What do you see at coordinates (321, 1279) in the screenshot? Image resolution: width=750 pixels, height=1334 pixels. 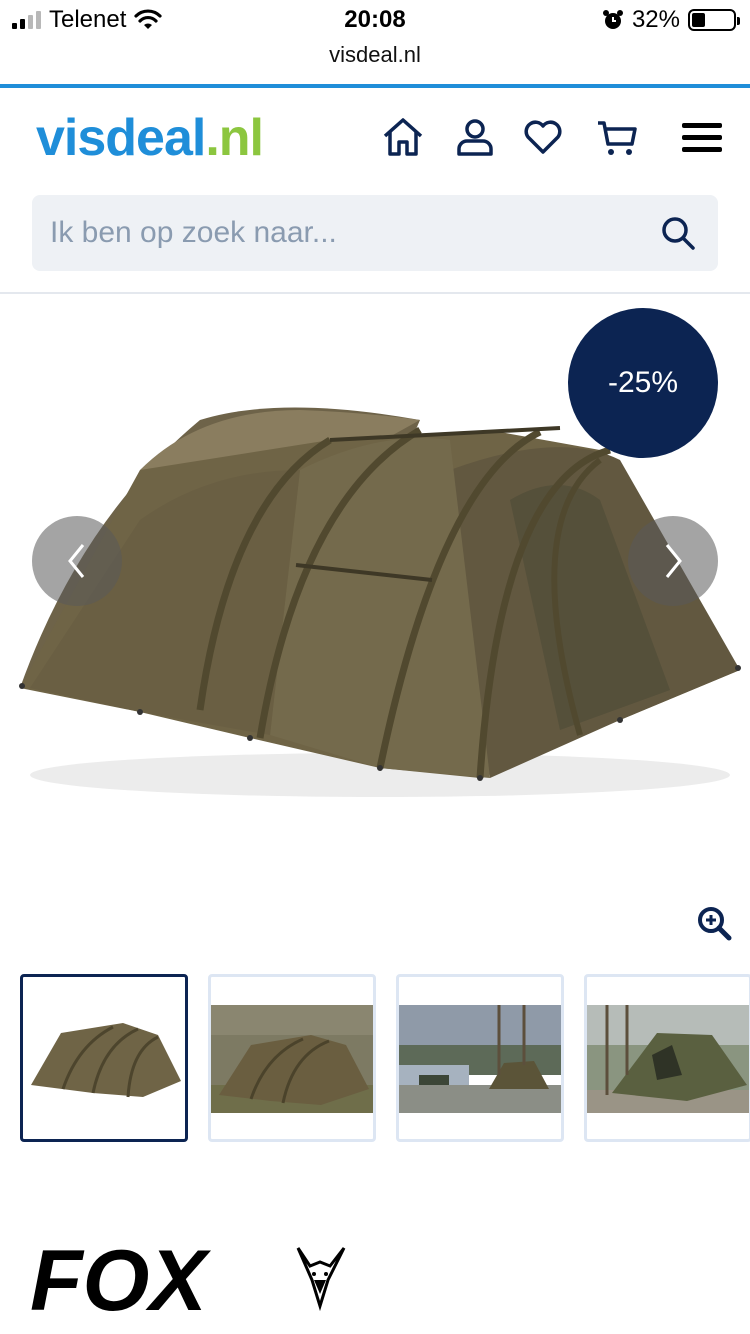 I see `fox-head-icon` at bounding box center [321, 1279].